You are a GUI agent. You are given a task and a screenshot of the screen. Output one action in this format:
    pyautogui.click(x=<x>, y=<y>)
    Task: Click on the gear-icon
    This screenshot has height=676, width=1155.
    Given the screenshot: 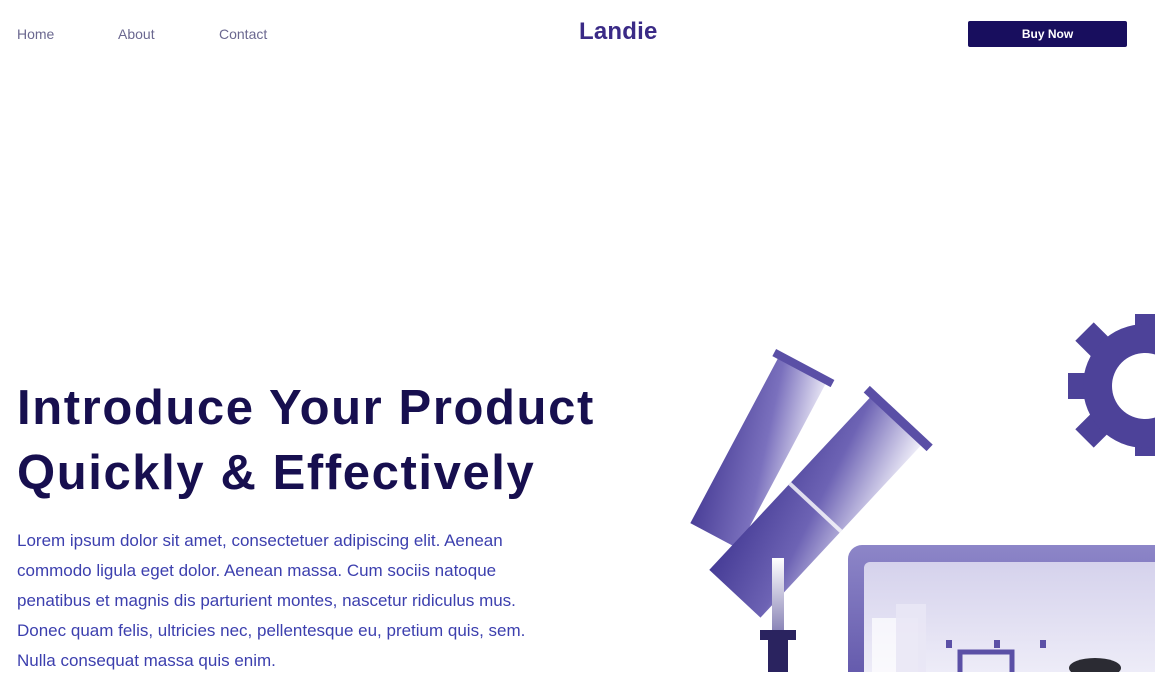 What is the action you would take?
    pyautogui.click(x=1111, y=385)
    